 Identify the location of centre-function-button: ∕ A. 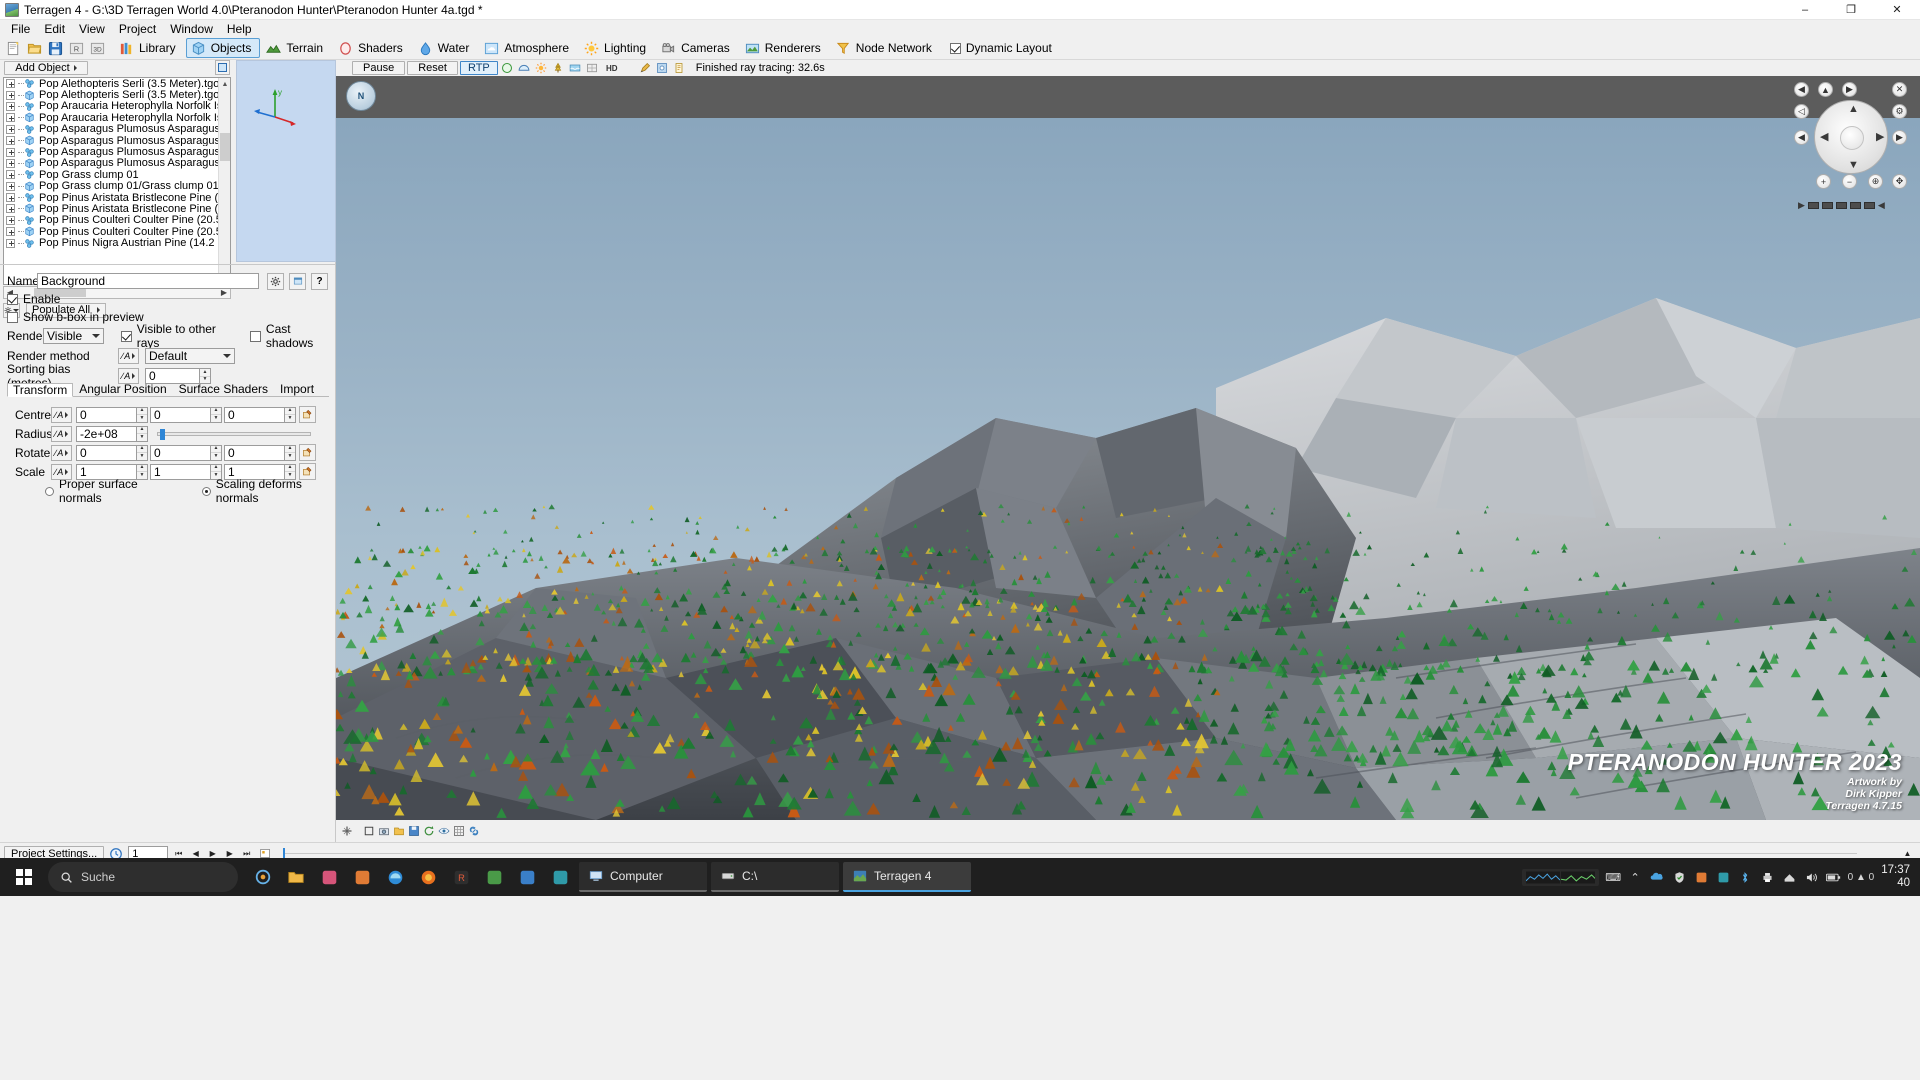
(61, 414).